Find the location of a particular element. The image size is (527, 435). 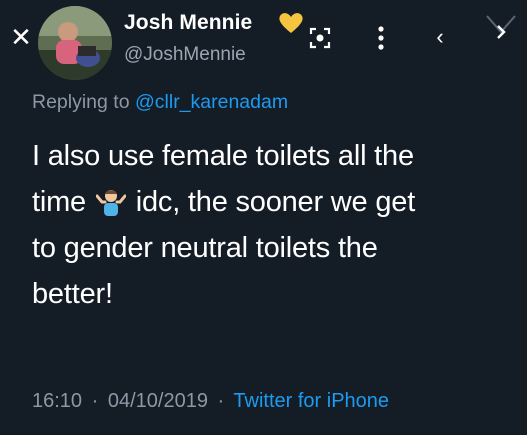

avatar is located at coordinates (75, 43).